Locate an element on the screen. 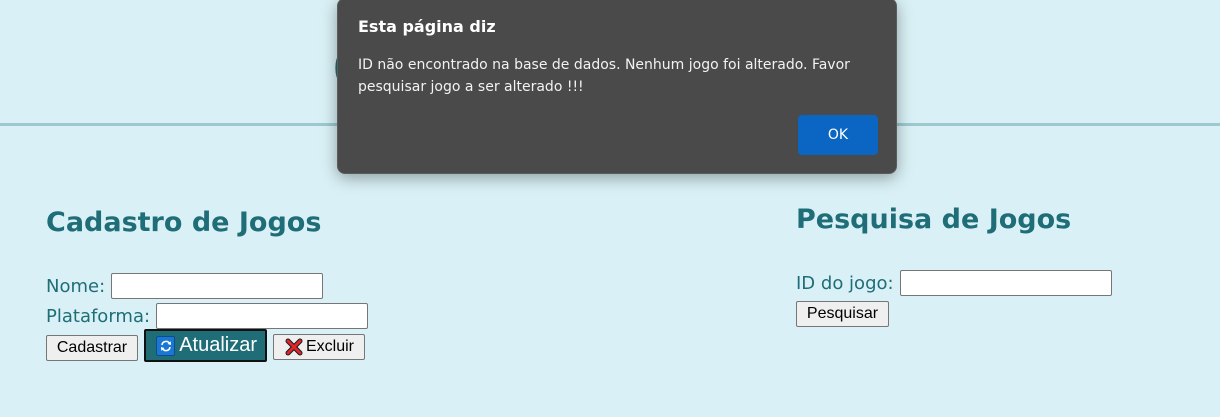  pesquisa-section-title: Pesquisa de Jogos is located at coordinates (934, 219).